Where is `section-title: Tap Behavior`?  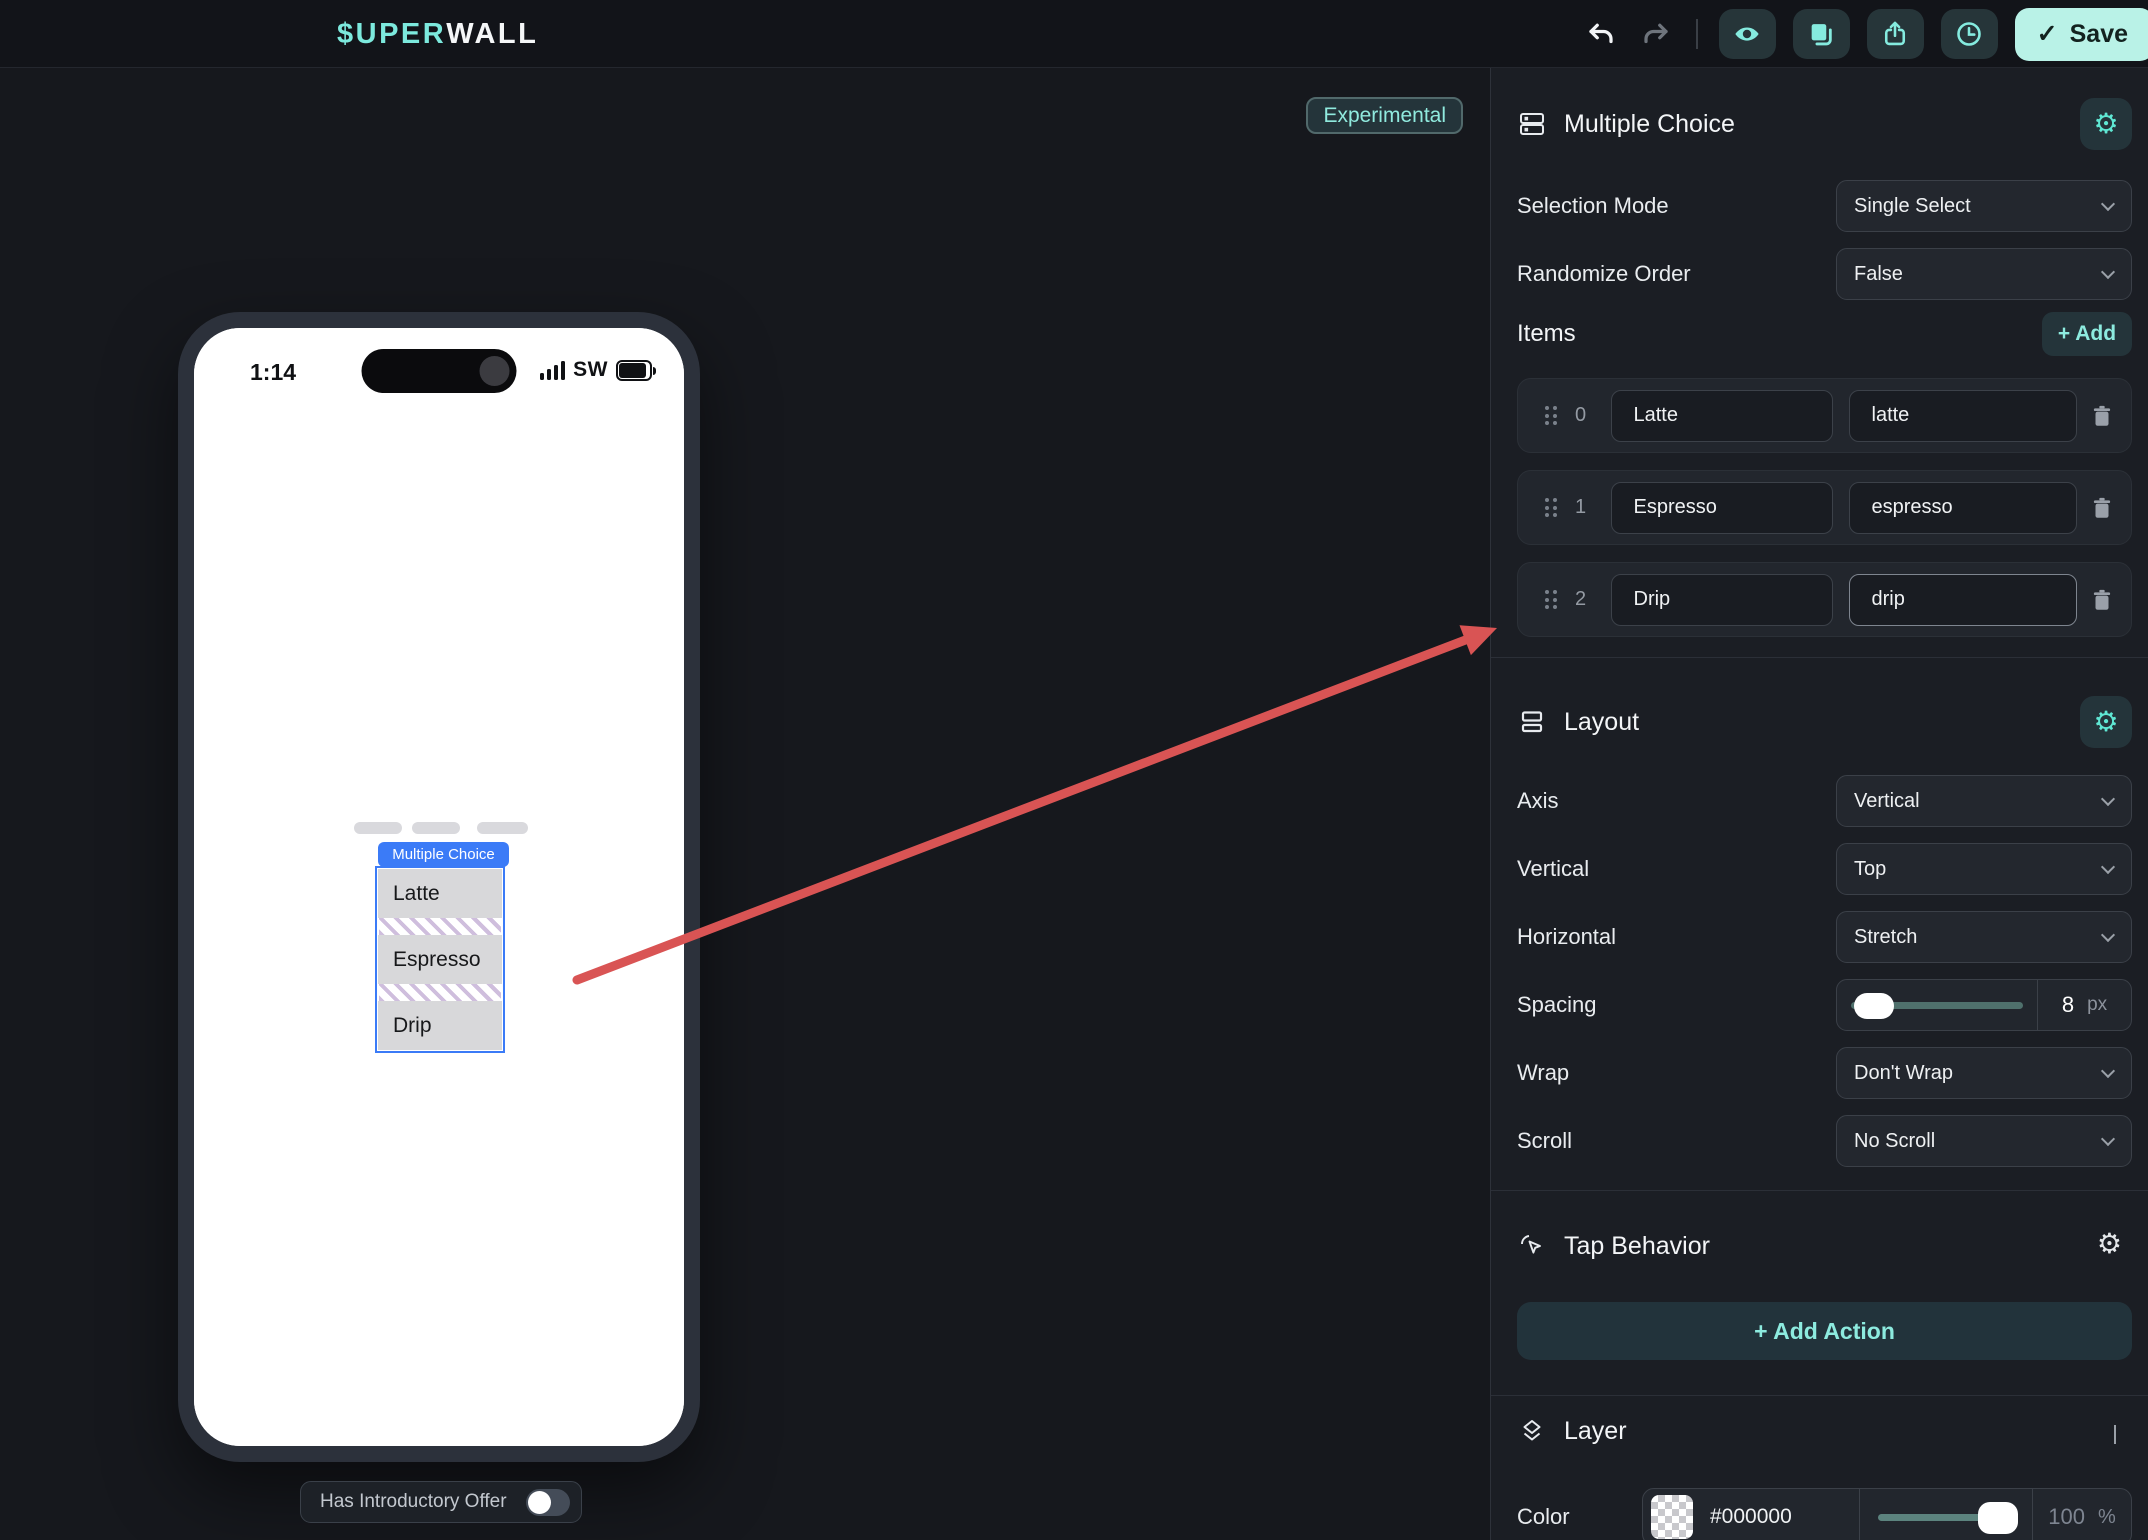
section-title: Tap Behavior is located at coordinates (1637, 1245).